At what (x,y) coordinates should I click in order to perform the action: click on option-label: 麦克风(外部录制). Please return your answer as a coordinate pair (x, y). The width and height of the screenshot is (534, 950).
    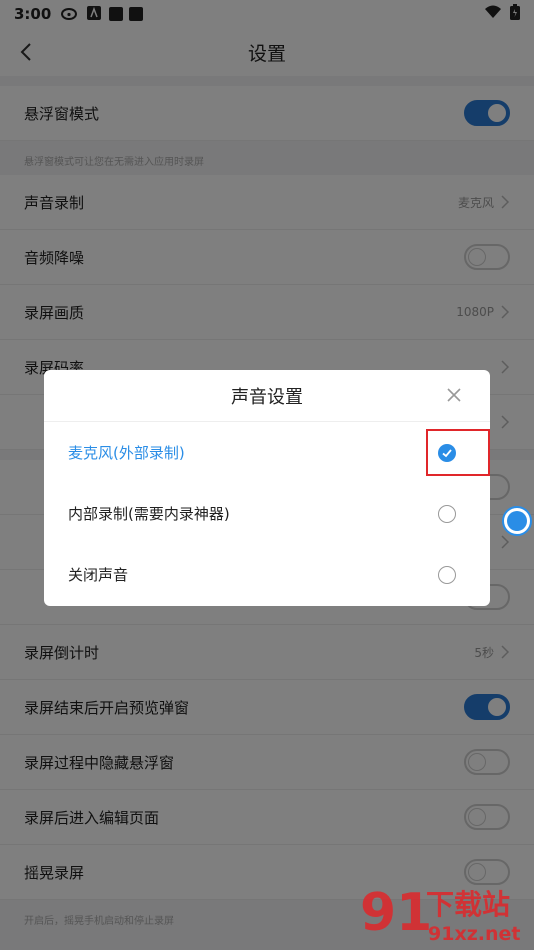
    Looking at the image, I should click on (126, 453).